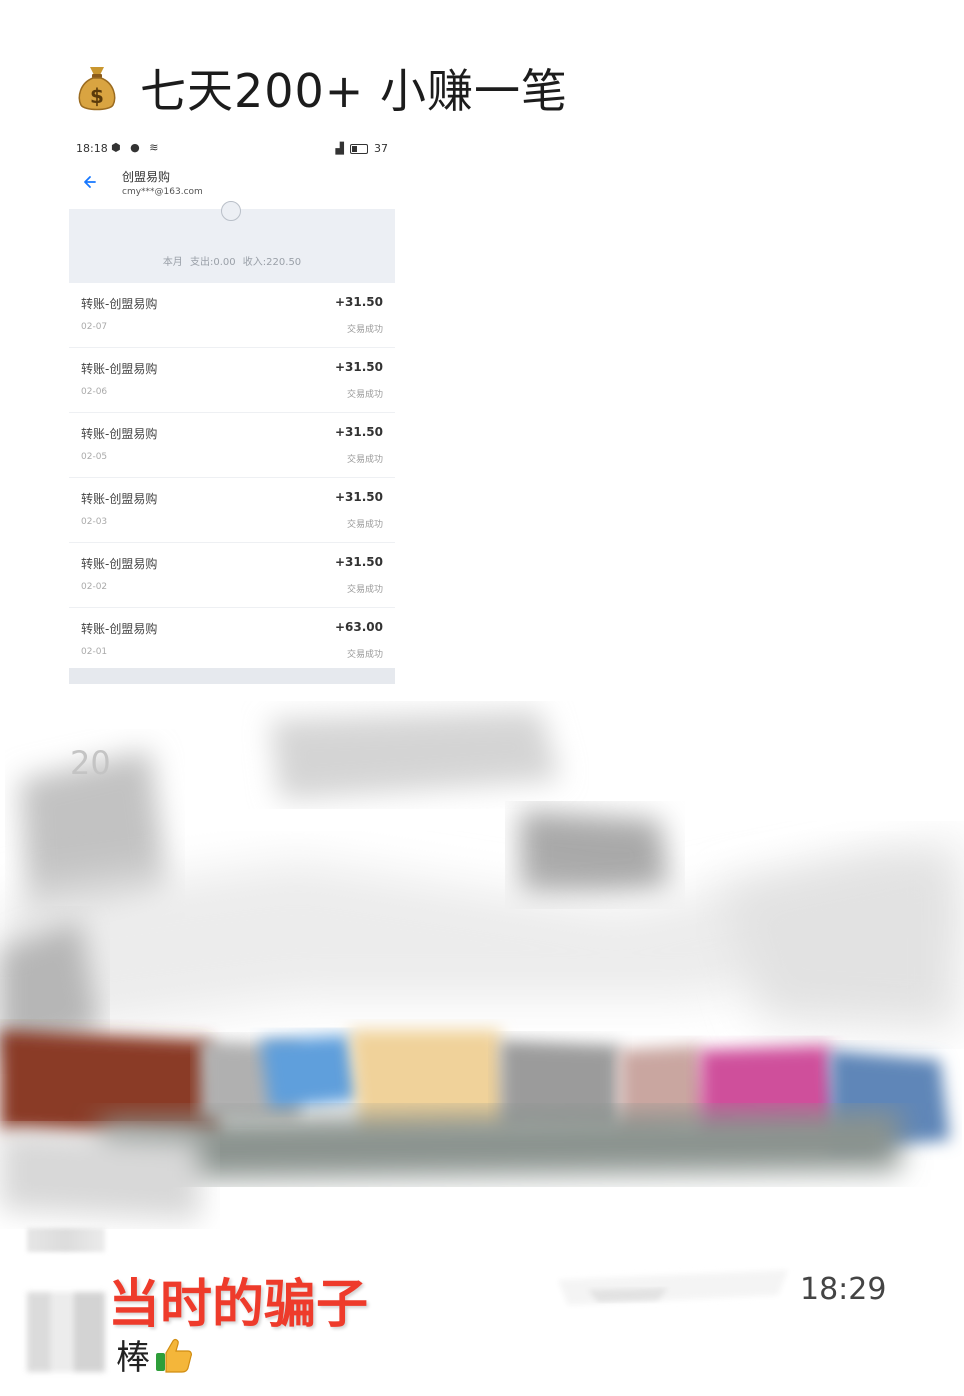 The height and width of the screenshot is (1396, 964). What do you see at coordinates (232, 575) in the screenshot?
I see `transaction-row: 转账-创盟易购 02-02 +31.50 交易成功` at bounding box center [232, 575].